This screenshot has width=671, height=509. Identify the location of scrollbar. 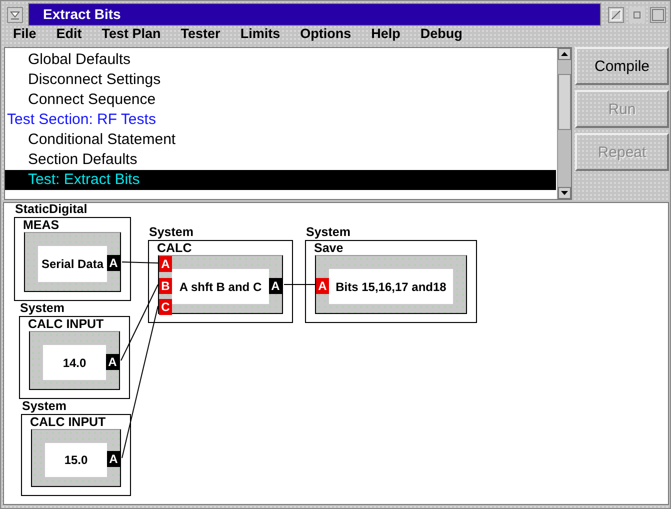
(564, 123).